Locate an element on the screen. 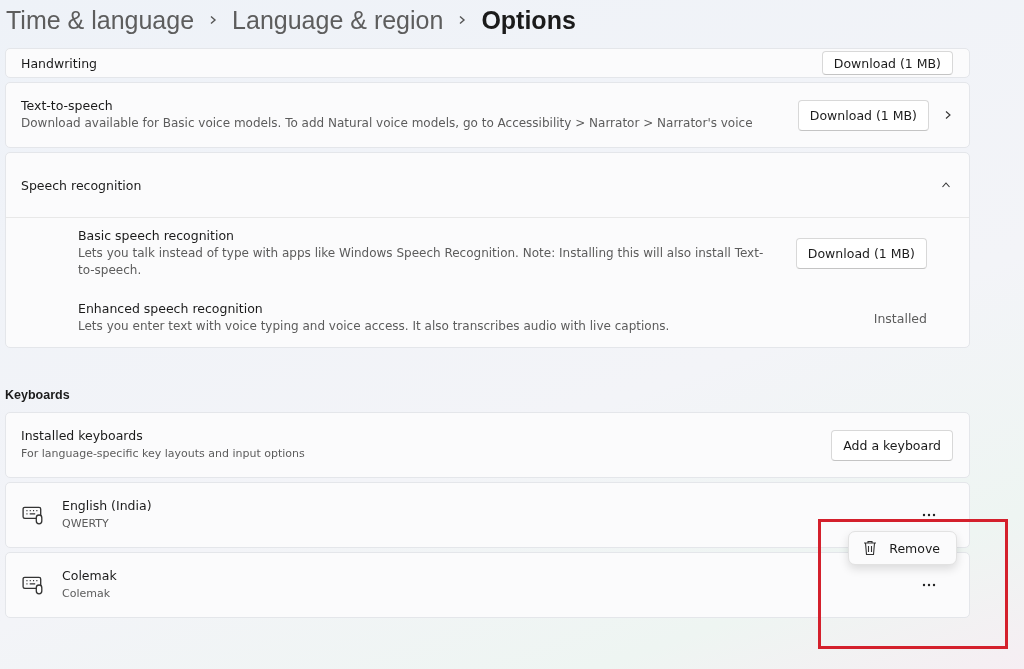 The width and height of the screenshot is (1024, 669). setting-title: Speech recognition is located at coordinates (81, 185).